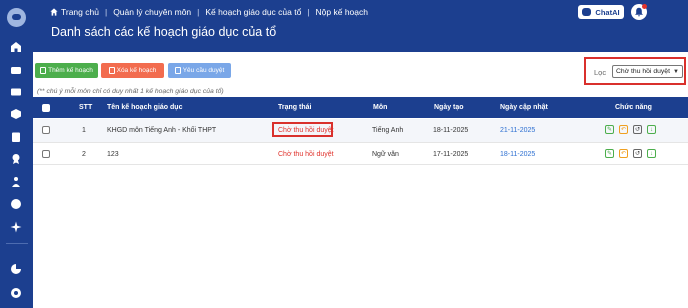 The height and width of the screenshot is (308, 688). I want to click on row-plan-name: 123, so click(113, 154).